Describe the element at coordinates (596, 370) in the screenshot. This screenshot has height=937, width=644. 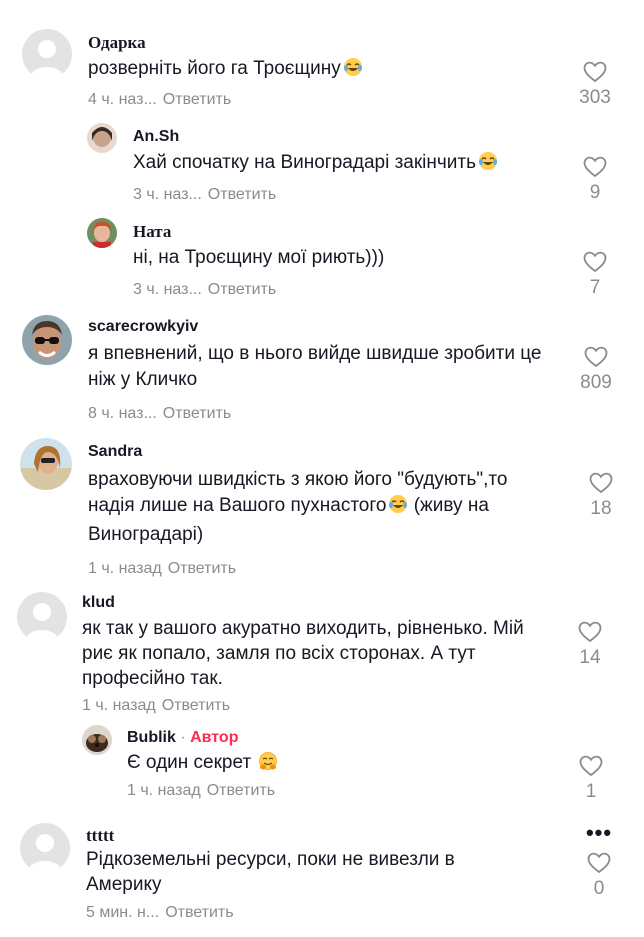
I see `like-button: 809` at that location.